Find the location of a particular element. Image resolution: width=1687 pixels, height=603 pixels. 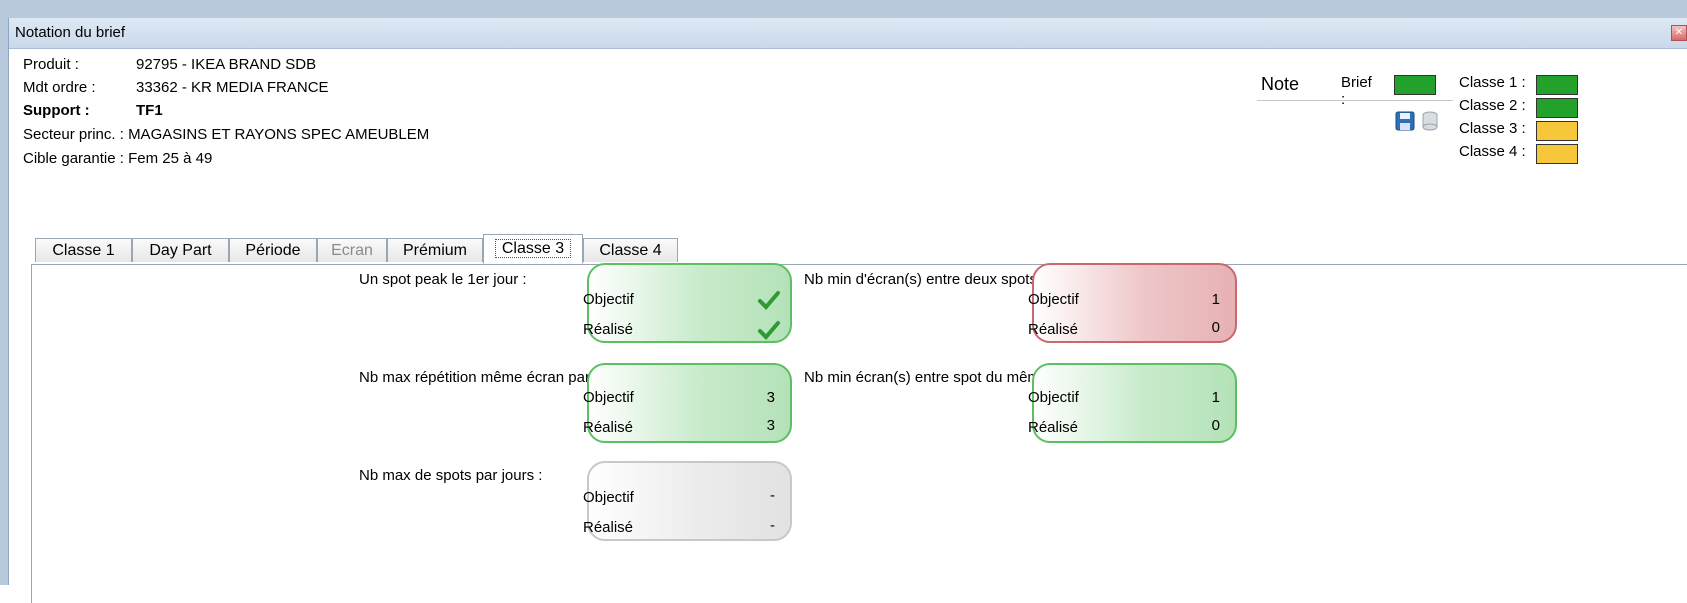

class-2-label: Classe 2 : is located at coordinates (1492, 105).